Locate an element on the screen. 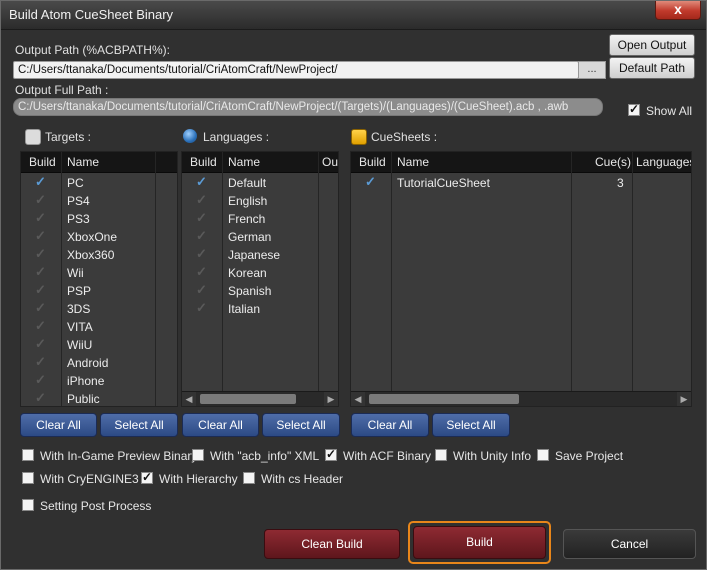  languages-hscrollbar: ◀ ▶ is located at coordinates (260, 398).